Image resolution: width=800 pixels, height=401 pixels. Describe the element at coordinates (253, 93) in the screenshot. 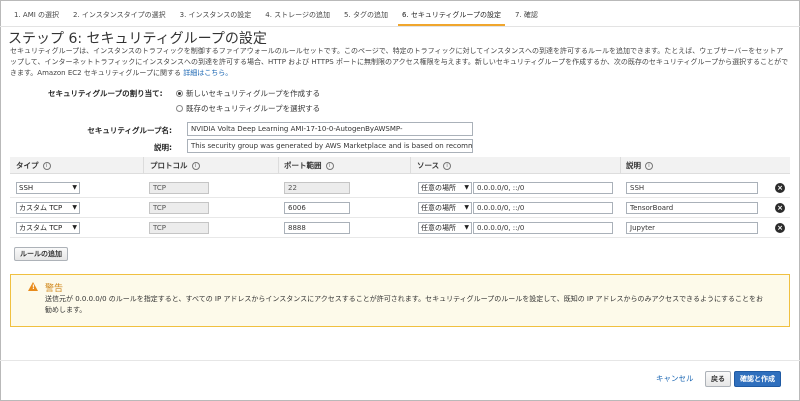

I see `radio-new-label: 新しいセキュリティグループを作成する` at that location.